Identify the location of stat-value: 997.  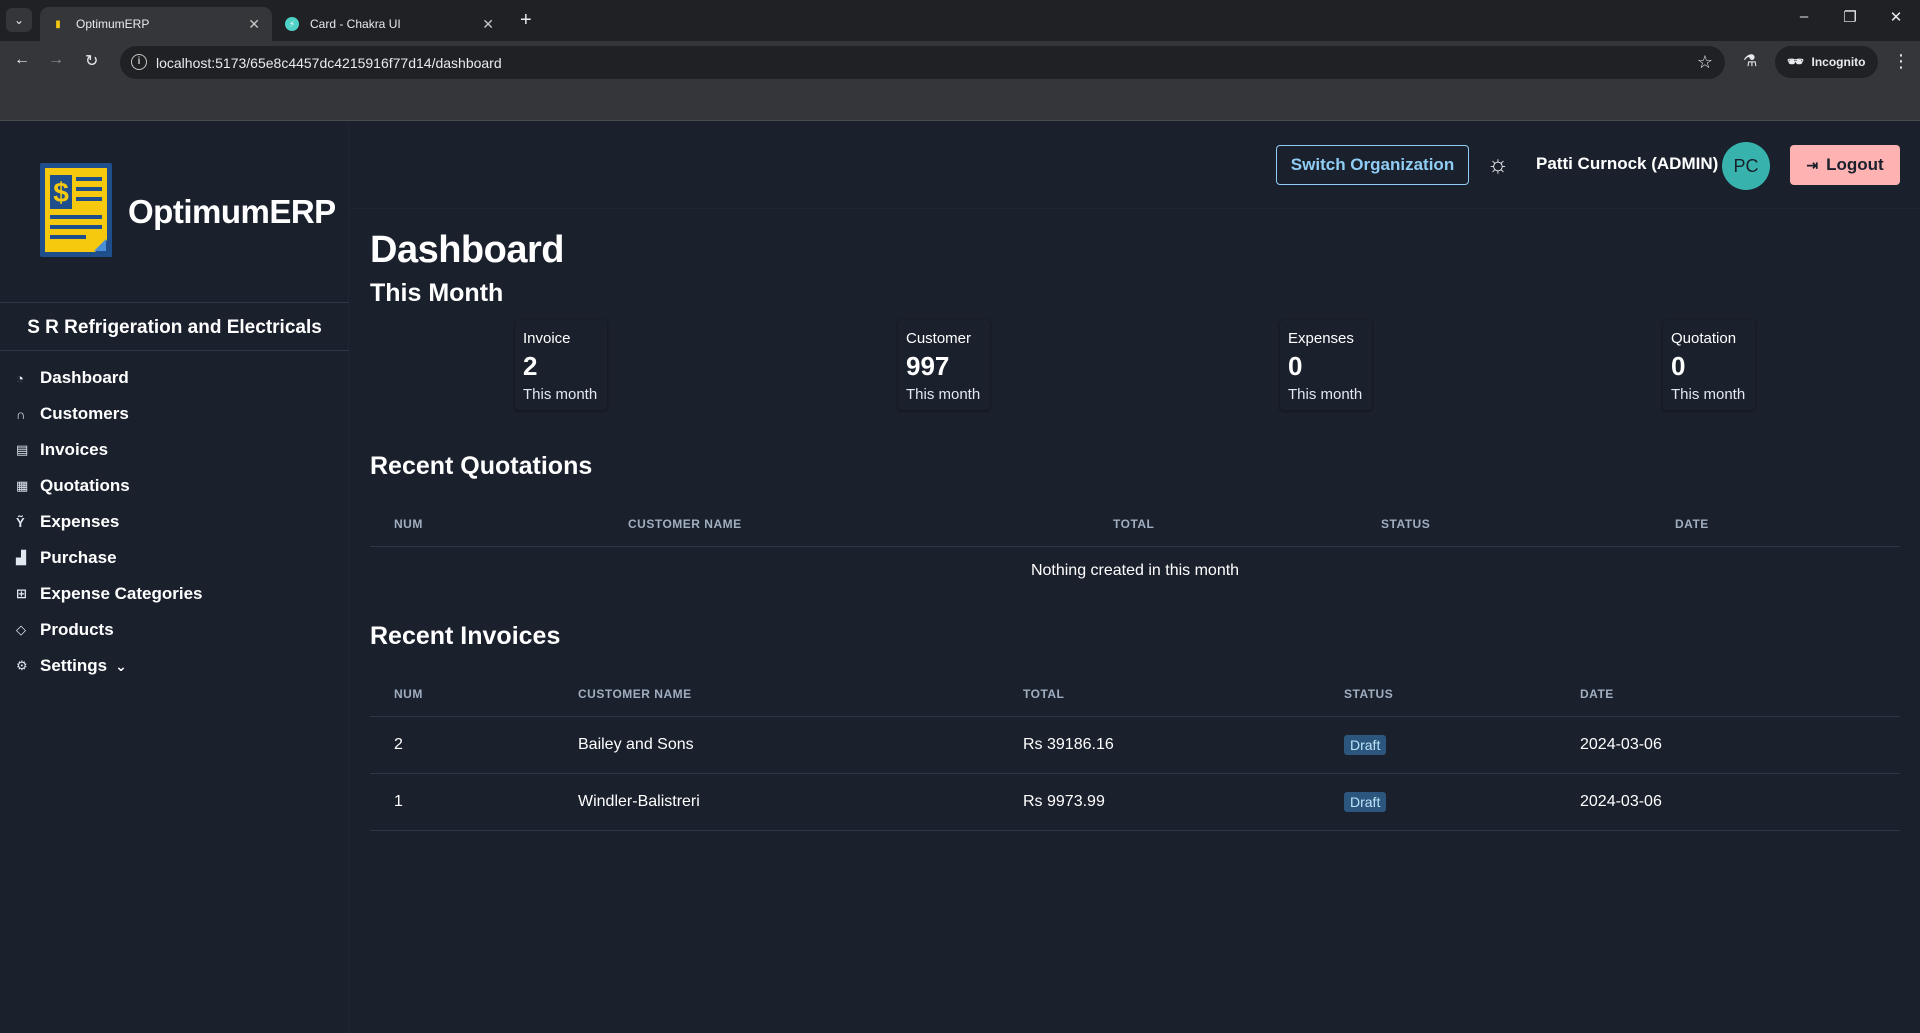
(928, 366).